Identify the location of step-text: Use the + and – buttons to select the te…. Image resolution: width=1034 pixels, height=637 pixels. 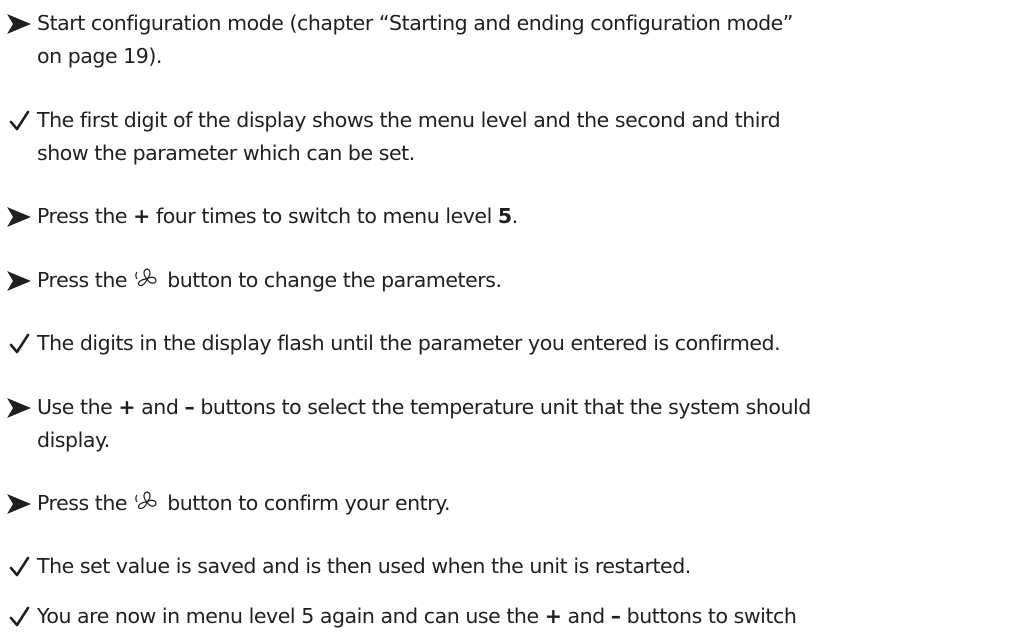
(424, 407).